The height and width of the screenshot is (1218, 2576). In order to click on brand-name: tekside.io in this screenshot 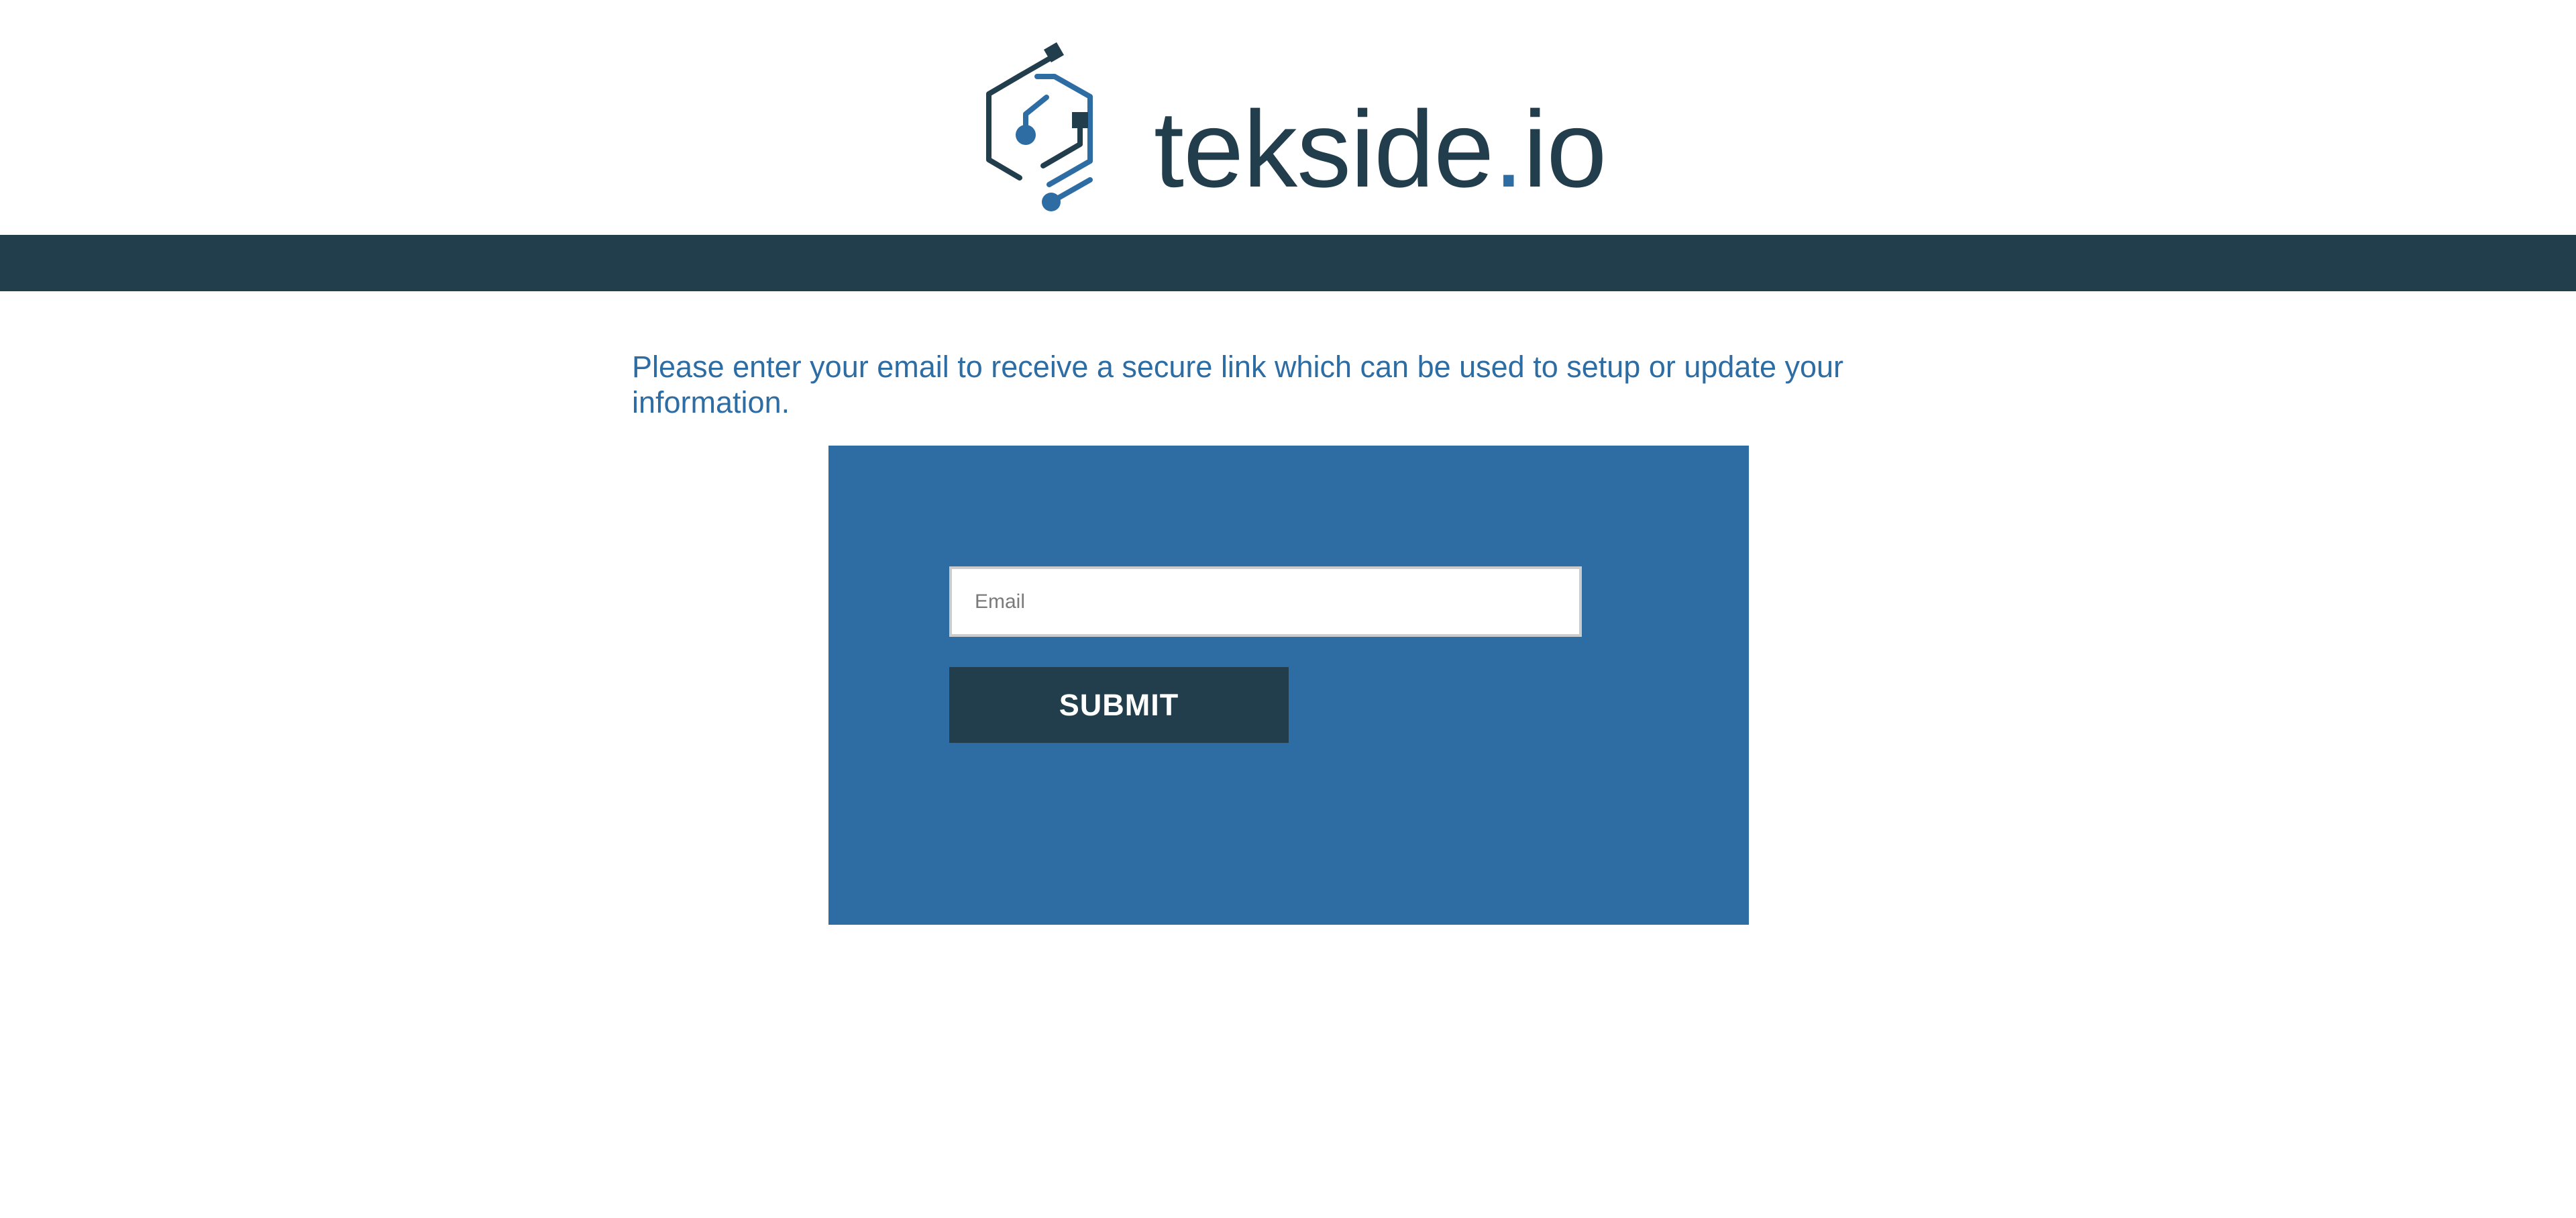, I will do `click(1380, 149)`.